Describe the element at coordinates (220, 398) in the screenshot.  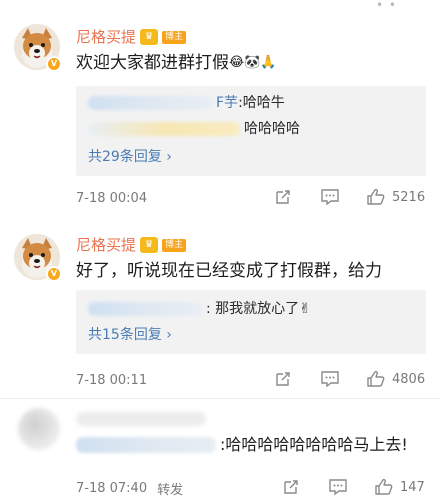
I see `divider` at that location.